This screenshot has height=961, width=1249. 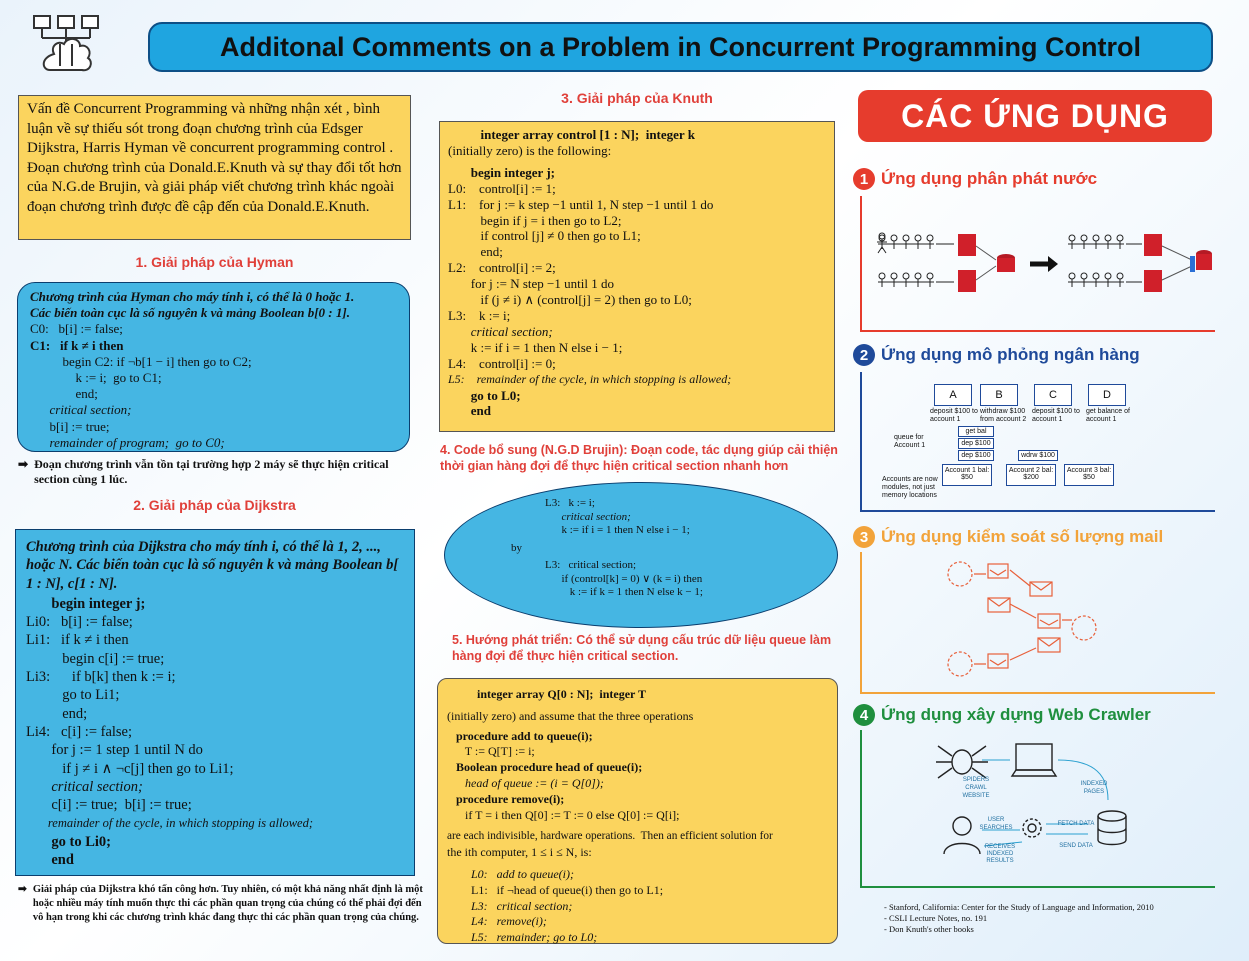 What do you see at coordinates (1022, 619) in the screenshot?
I see `mail-control-diagram` at bounding box center [1022, 619].